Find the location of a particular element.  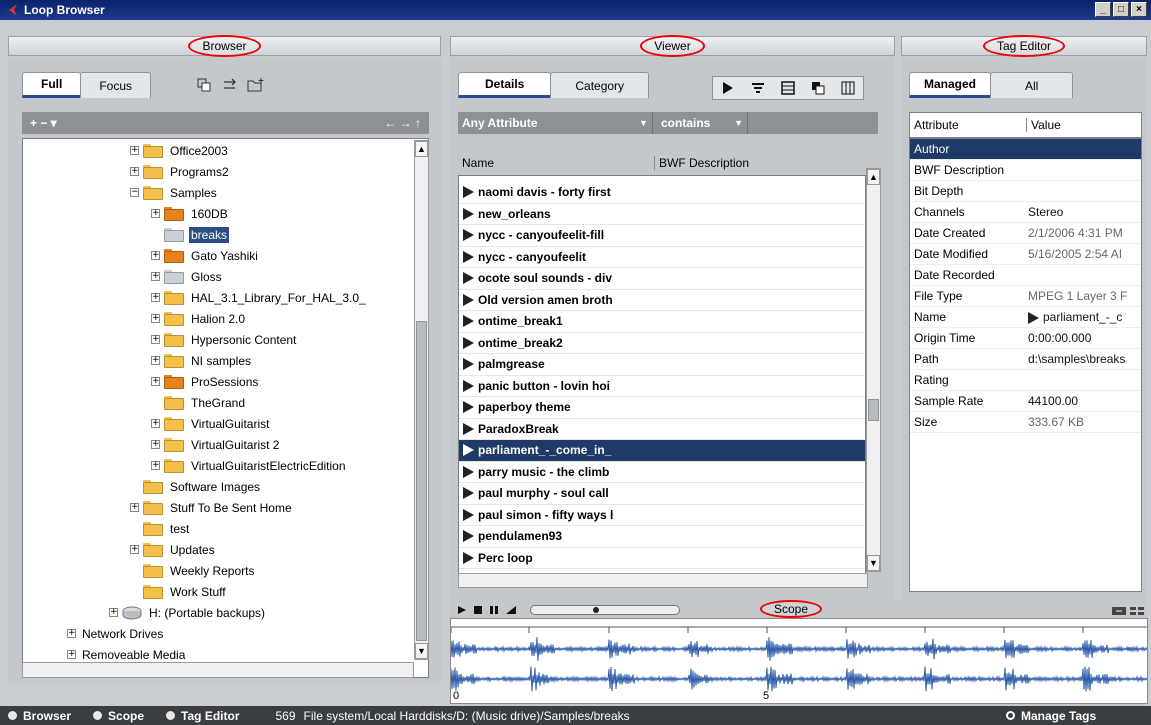

tree-add-remove-controls: + − ▾ is located at coordinates (43, 123).